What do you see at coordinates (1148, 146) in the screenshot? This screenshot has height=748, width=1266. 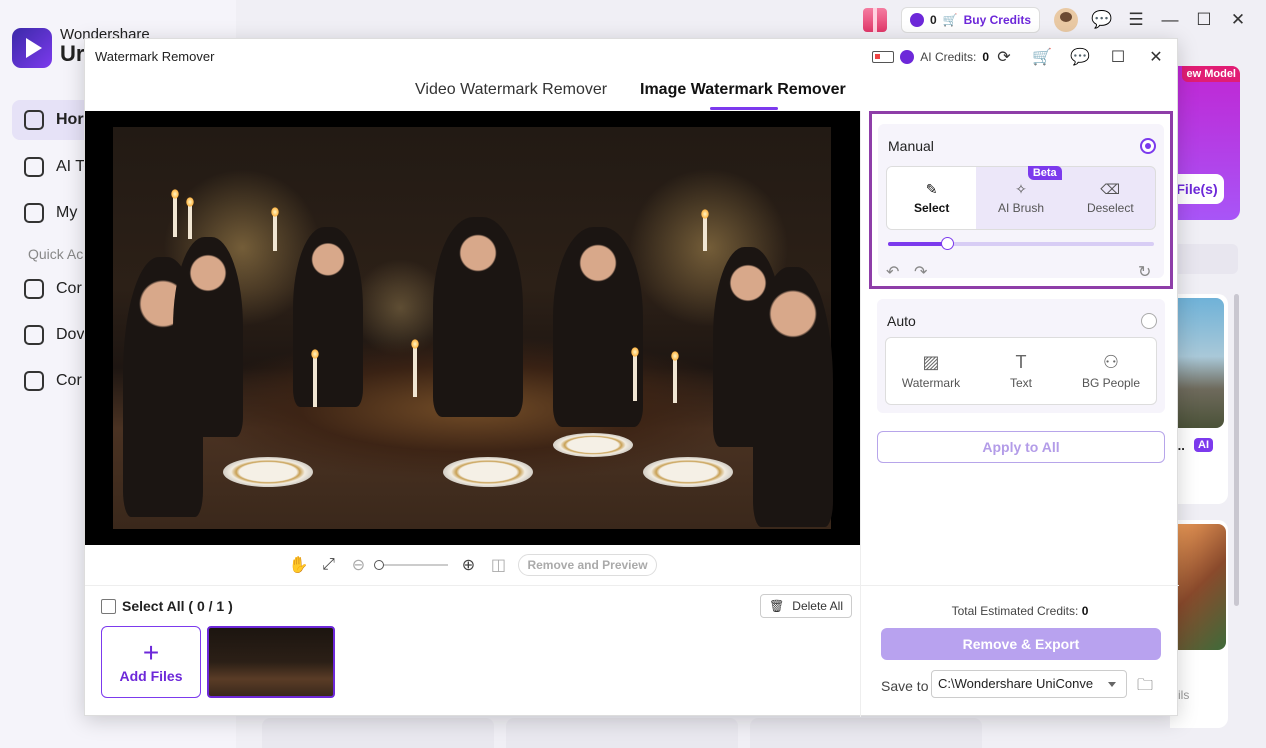 I see `manual-radio` at bounding box center [1148, 146].